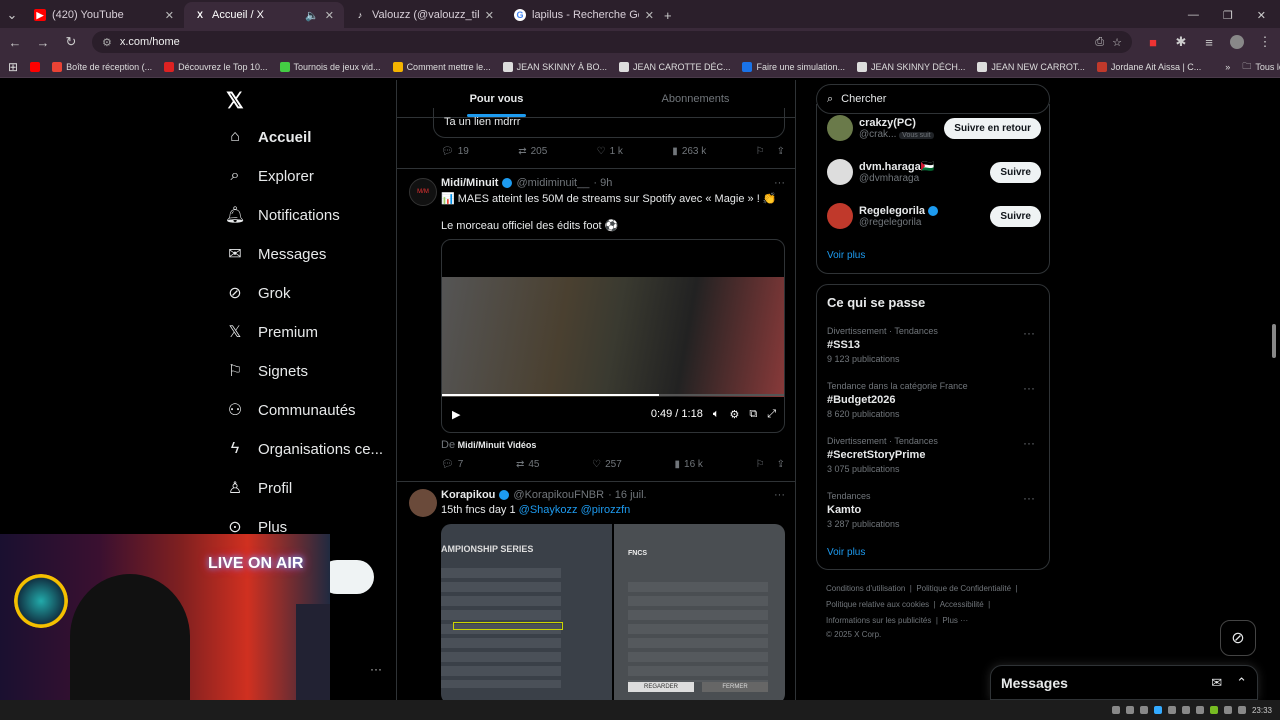  What do you see at coordinates (264, 15) in the screenshot?
I see `tab-x: X Accueil / X 🔈 ✕` at bounding box center [264, 15].